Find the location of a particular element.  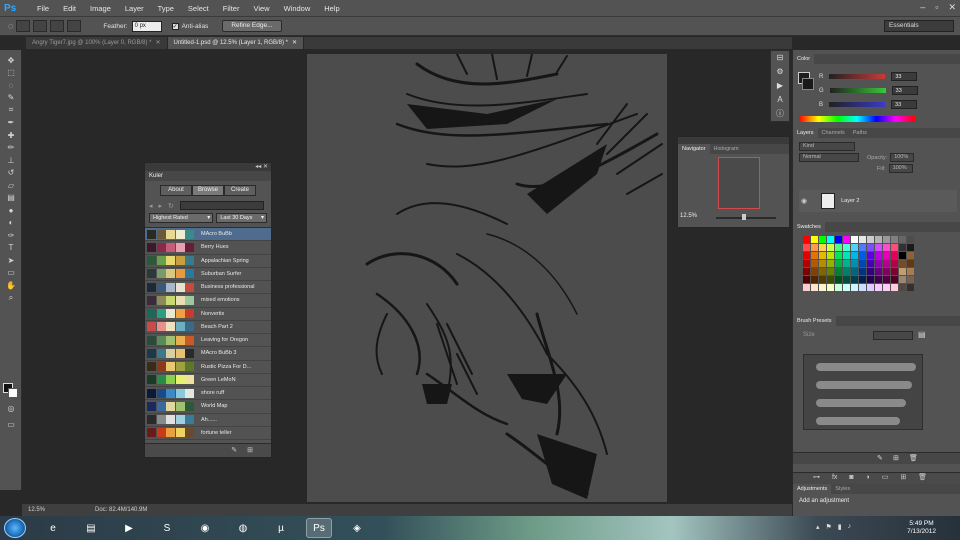

feather-input: 0 px is located at coordinates (146, 26).